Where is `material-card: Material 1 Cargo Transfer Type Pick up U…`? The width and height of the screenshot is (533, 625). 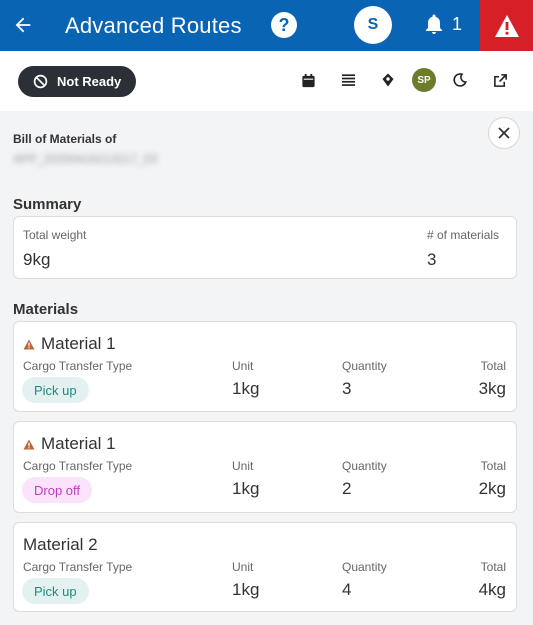
material-card: Material 1 Cargo Transfer Type Pick up U… is located at coordinates (265, 366).